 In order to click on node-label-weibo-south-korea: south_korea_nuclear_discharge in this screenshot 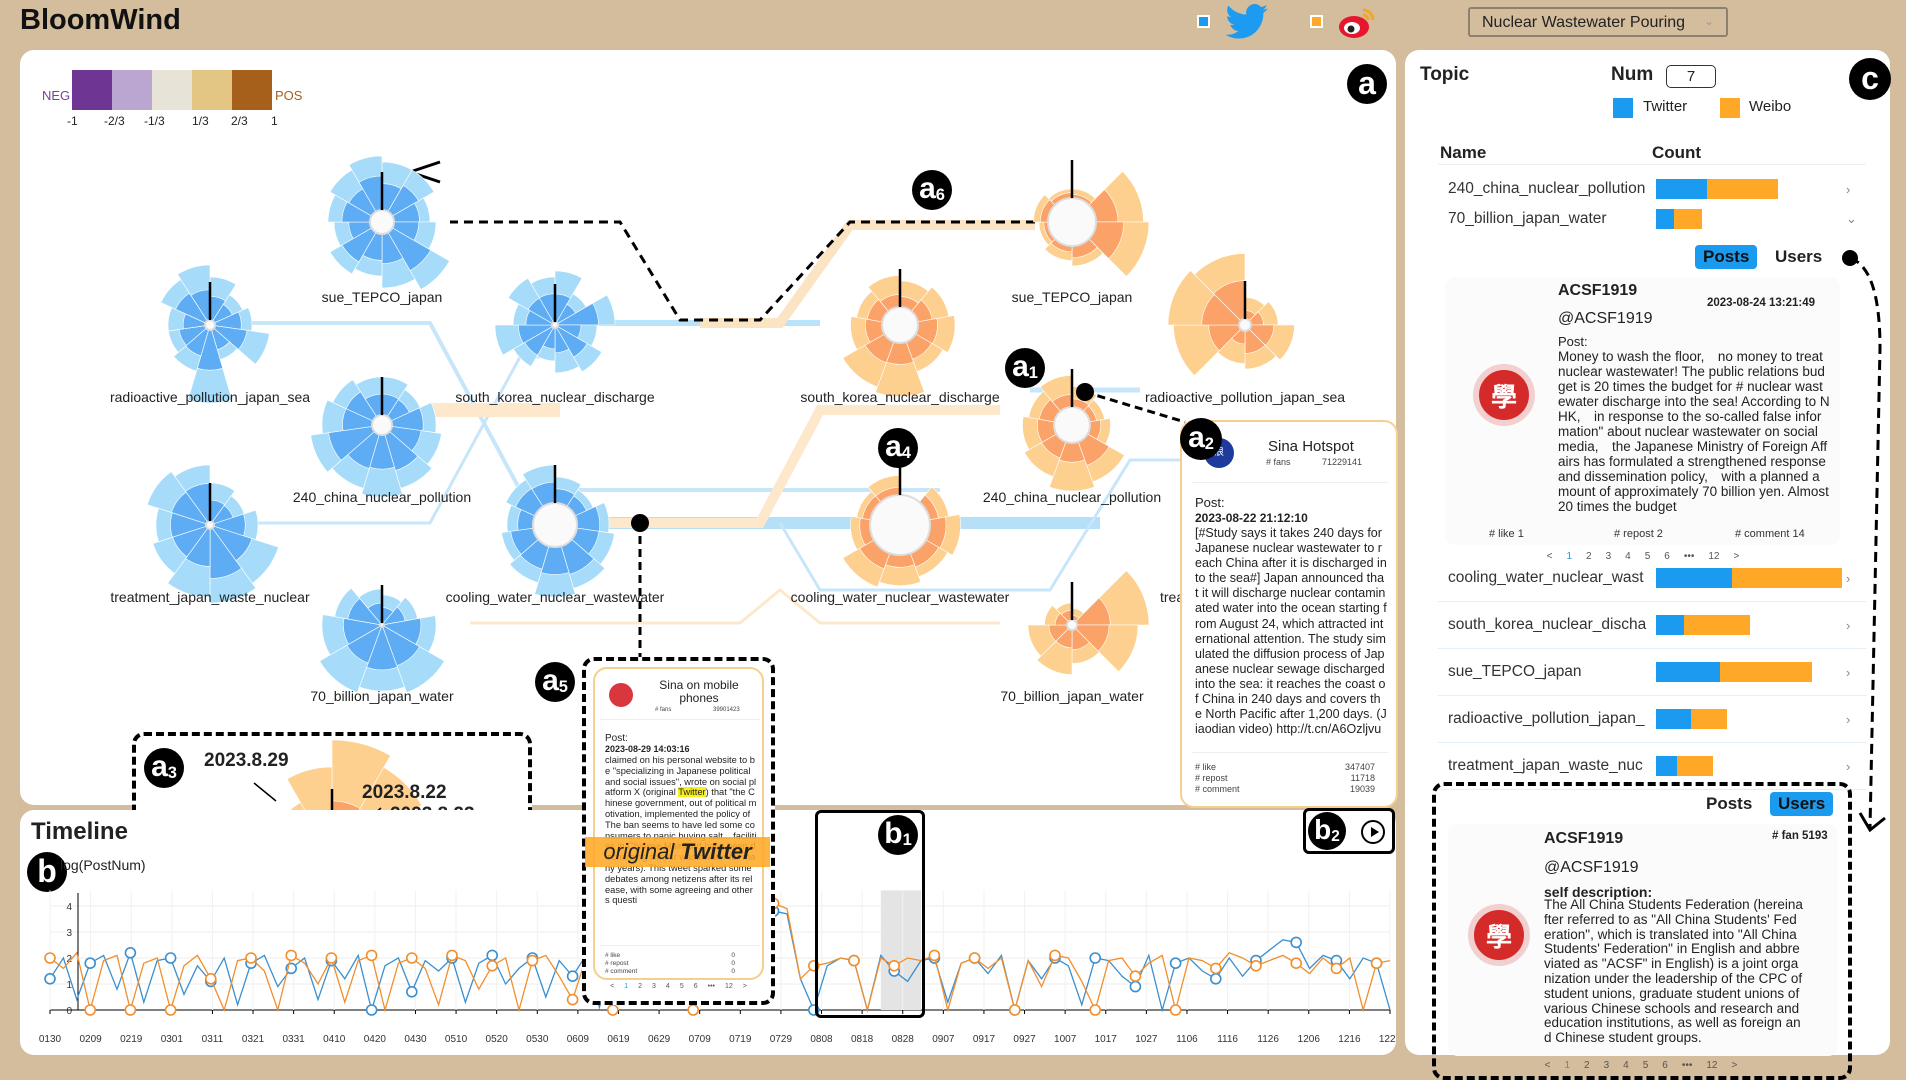, I will do `click(899, 397)`.